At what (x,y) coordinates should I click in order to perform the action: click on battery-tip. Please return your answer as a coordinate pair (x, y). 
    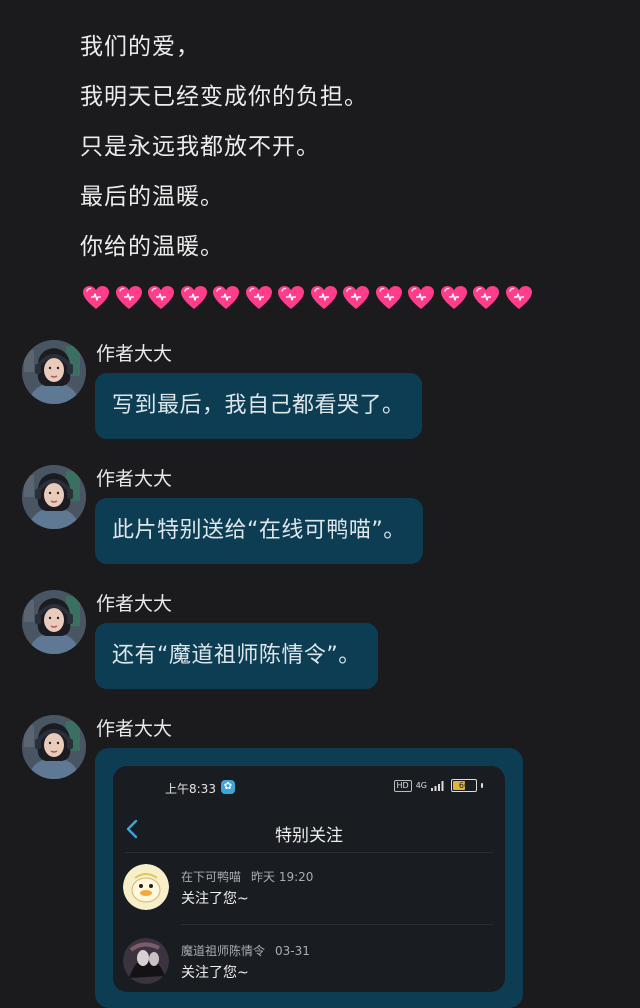
    Looking at the image, I should click on (482, 785).